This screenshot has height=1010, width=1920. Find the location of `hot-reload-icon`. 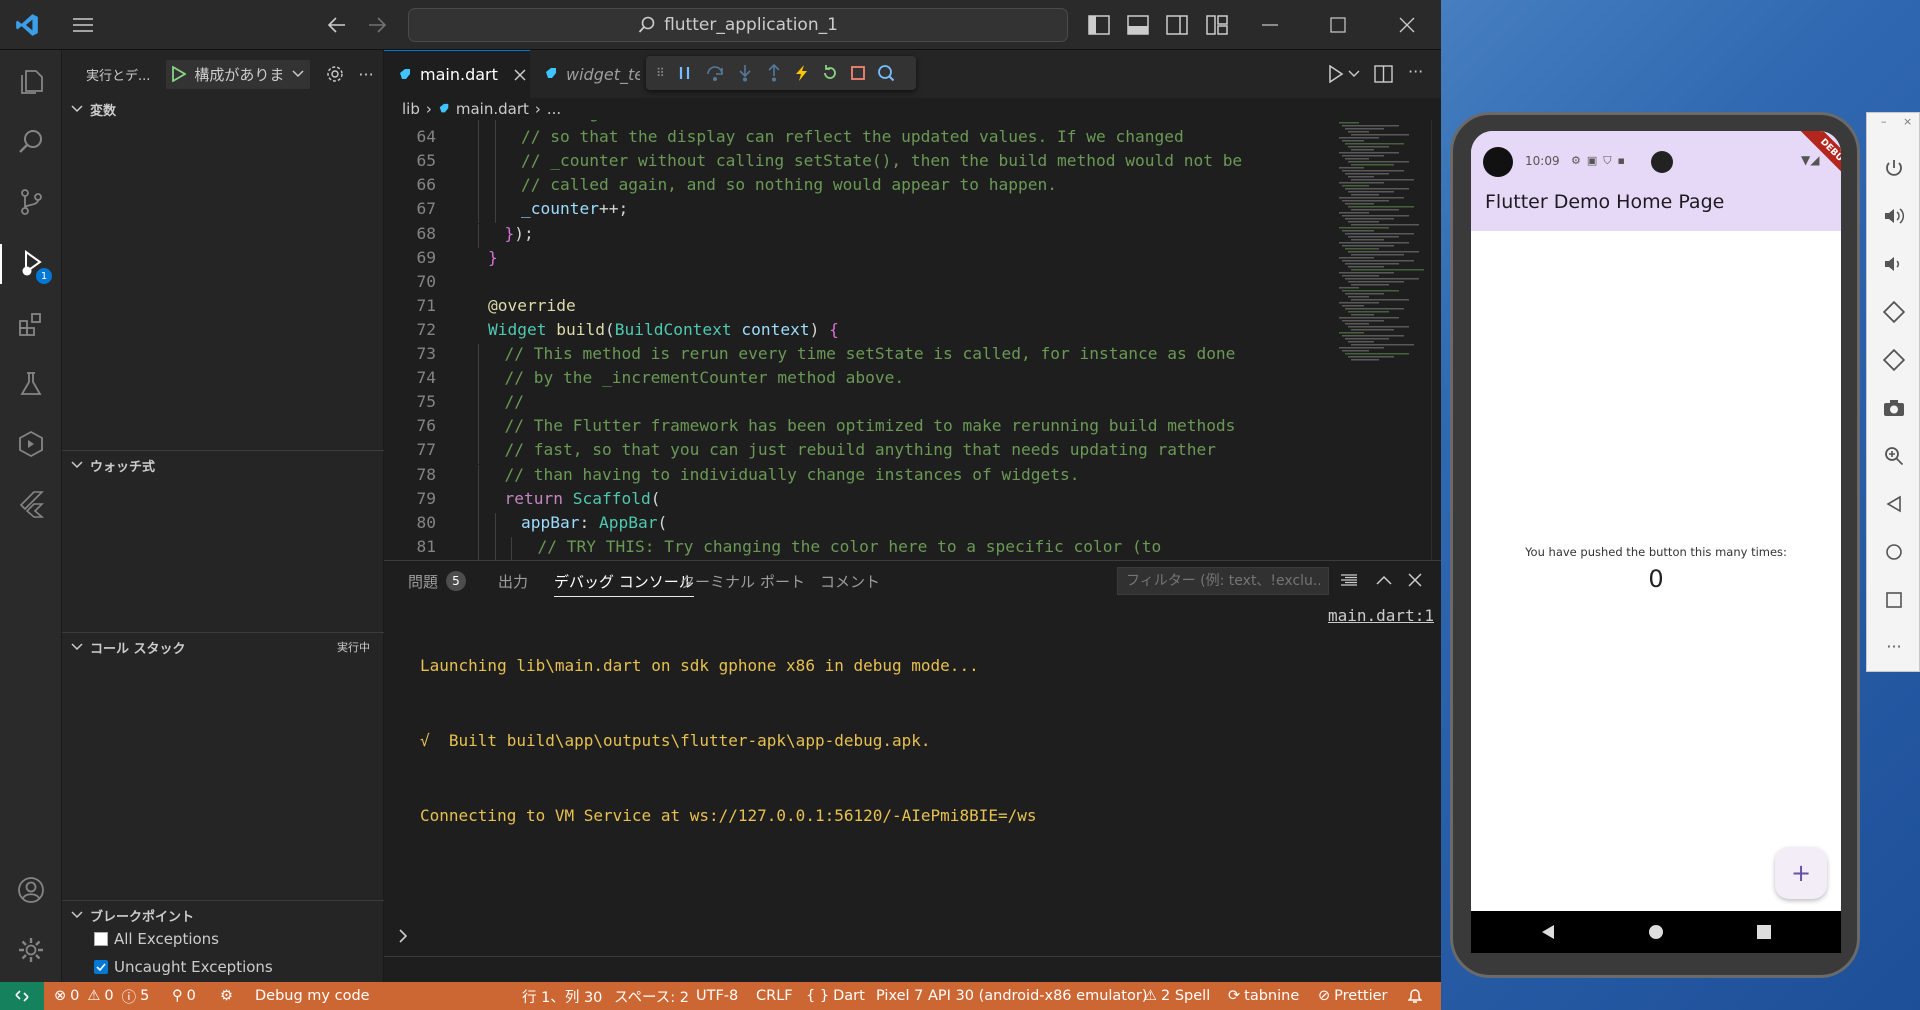

hot-reload-icon is located at coordinates (802, 73).